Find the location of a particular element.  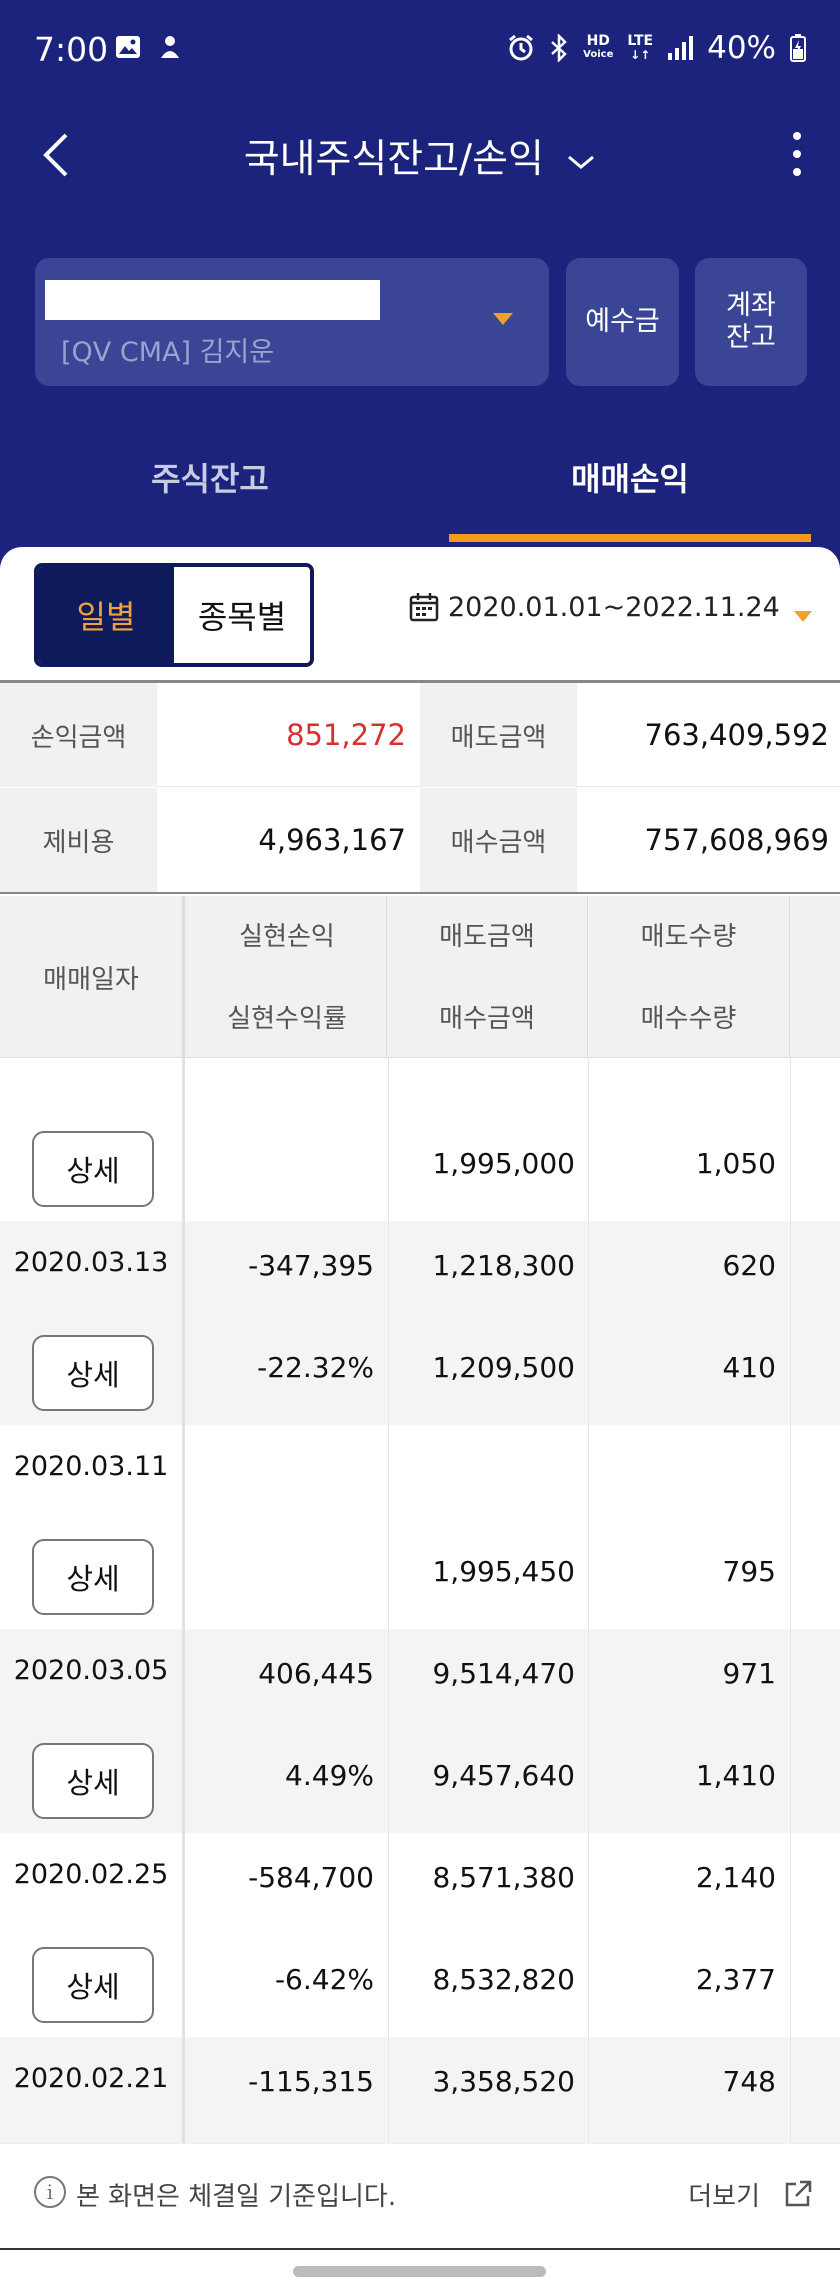

date-cell: 2020.02.25 상세 is located at coordinates (92, 1935).